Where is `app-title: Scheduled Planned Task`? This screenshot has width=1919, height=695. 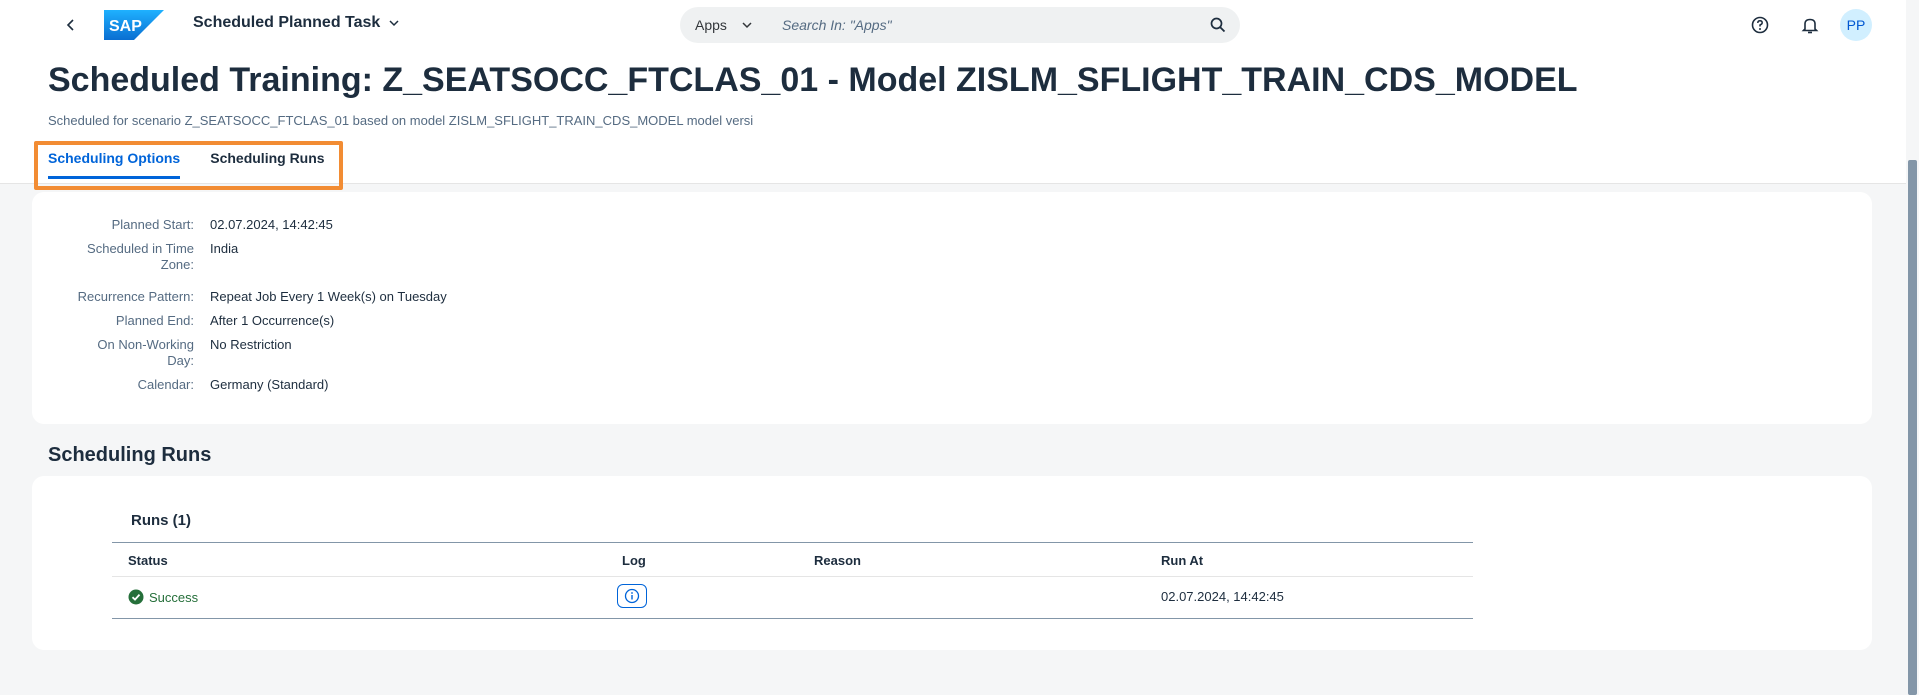 app-title: Scheduled Planned Task is located at coordinates (287, 22).